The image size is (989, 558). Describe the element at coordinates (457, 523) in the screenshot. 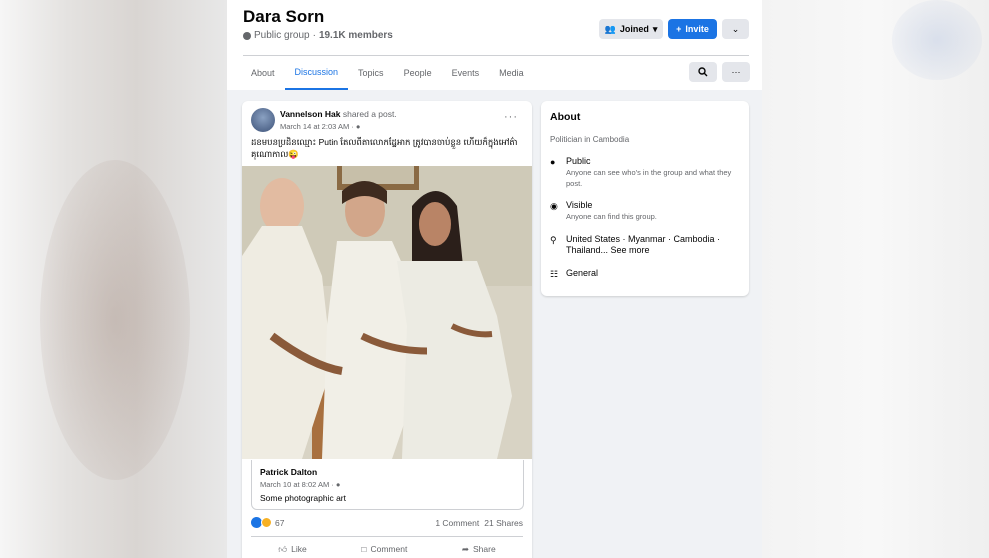

I see `comment-count: 1 Comment` at that location.